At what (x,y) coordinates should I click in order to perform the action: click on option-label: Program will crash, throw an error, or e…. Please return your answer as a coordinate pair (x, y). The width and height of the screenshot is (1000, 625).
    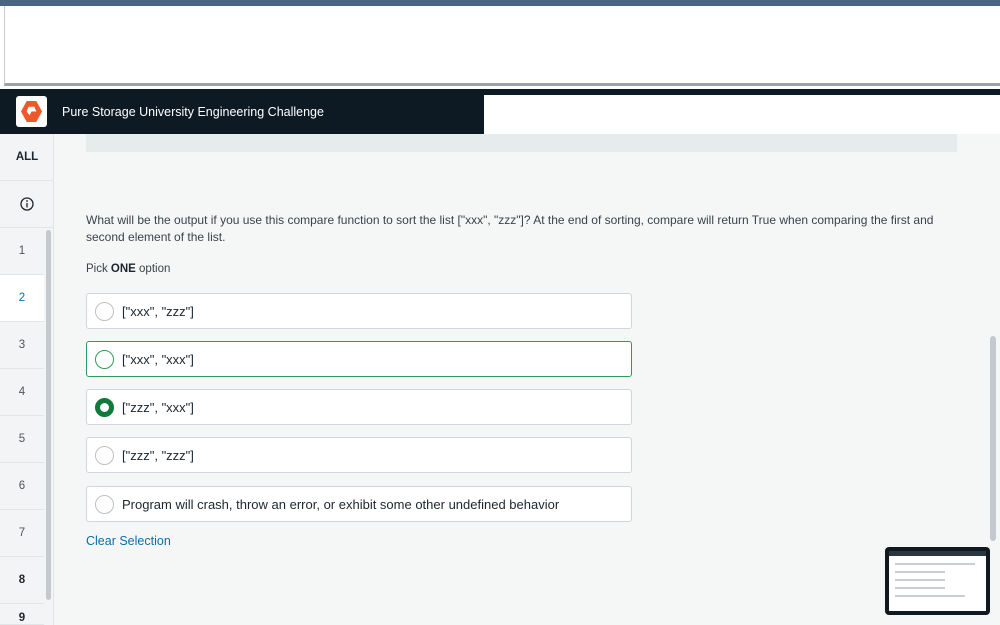
    Looking at the image, I should click on (341, 504).